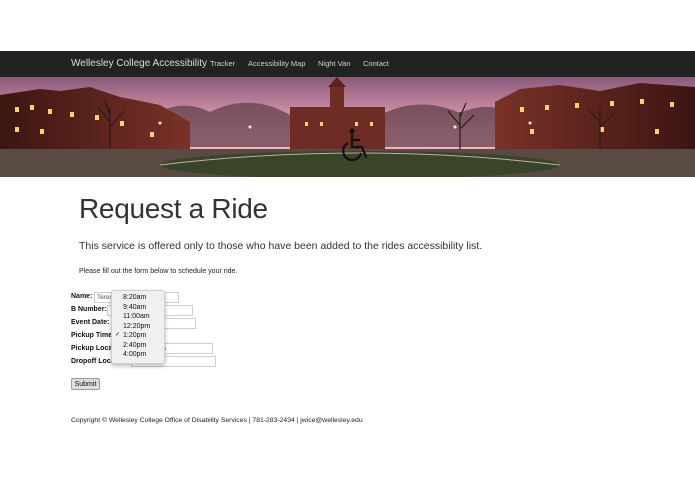 The image size is (695, 494). Describe the element at coordinates (90, 322) in the screenshot. I see `event-date-label: Event Date:` at that location.